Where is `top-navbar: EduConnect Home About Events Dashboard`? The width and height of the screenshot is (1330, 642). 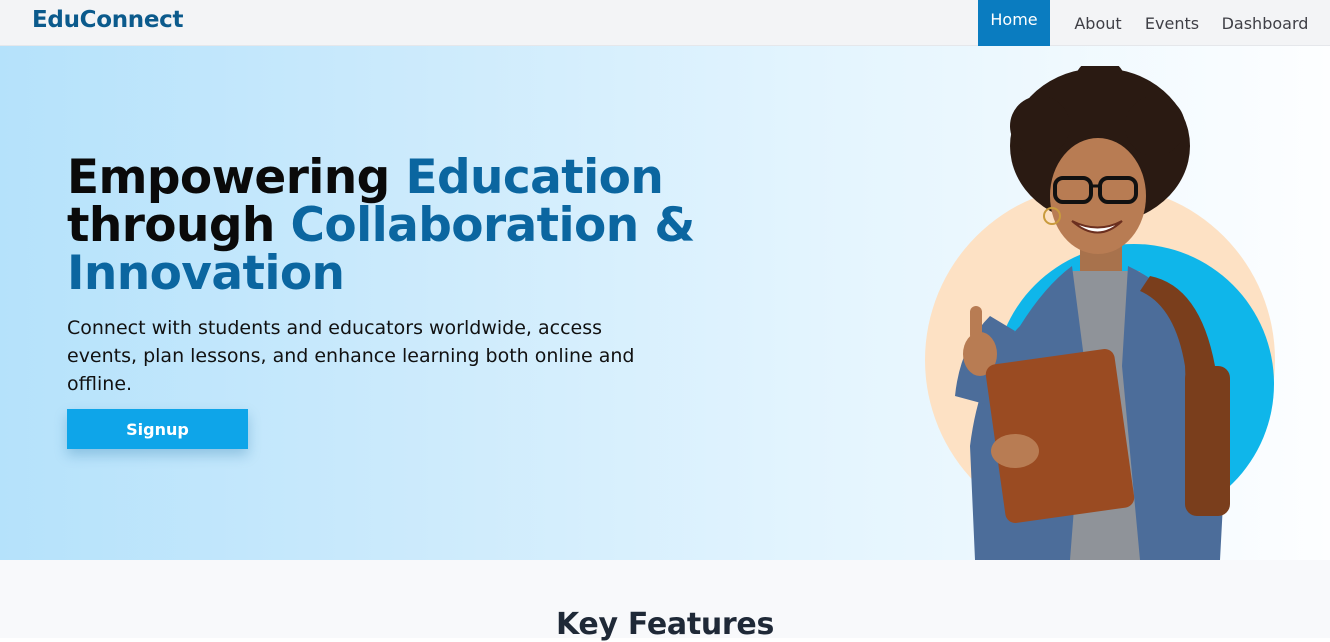
top-navbar: EduConnect Home About Events Dashboard is located at coordinates (665, 23).